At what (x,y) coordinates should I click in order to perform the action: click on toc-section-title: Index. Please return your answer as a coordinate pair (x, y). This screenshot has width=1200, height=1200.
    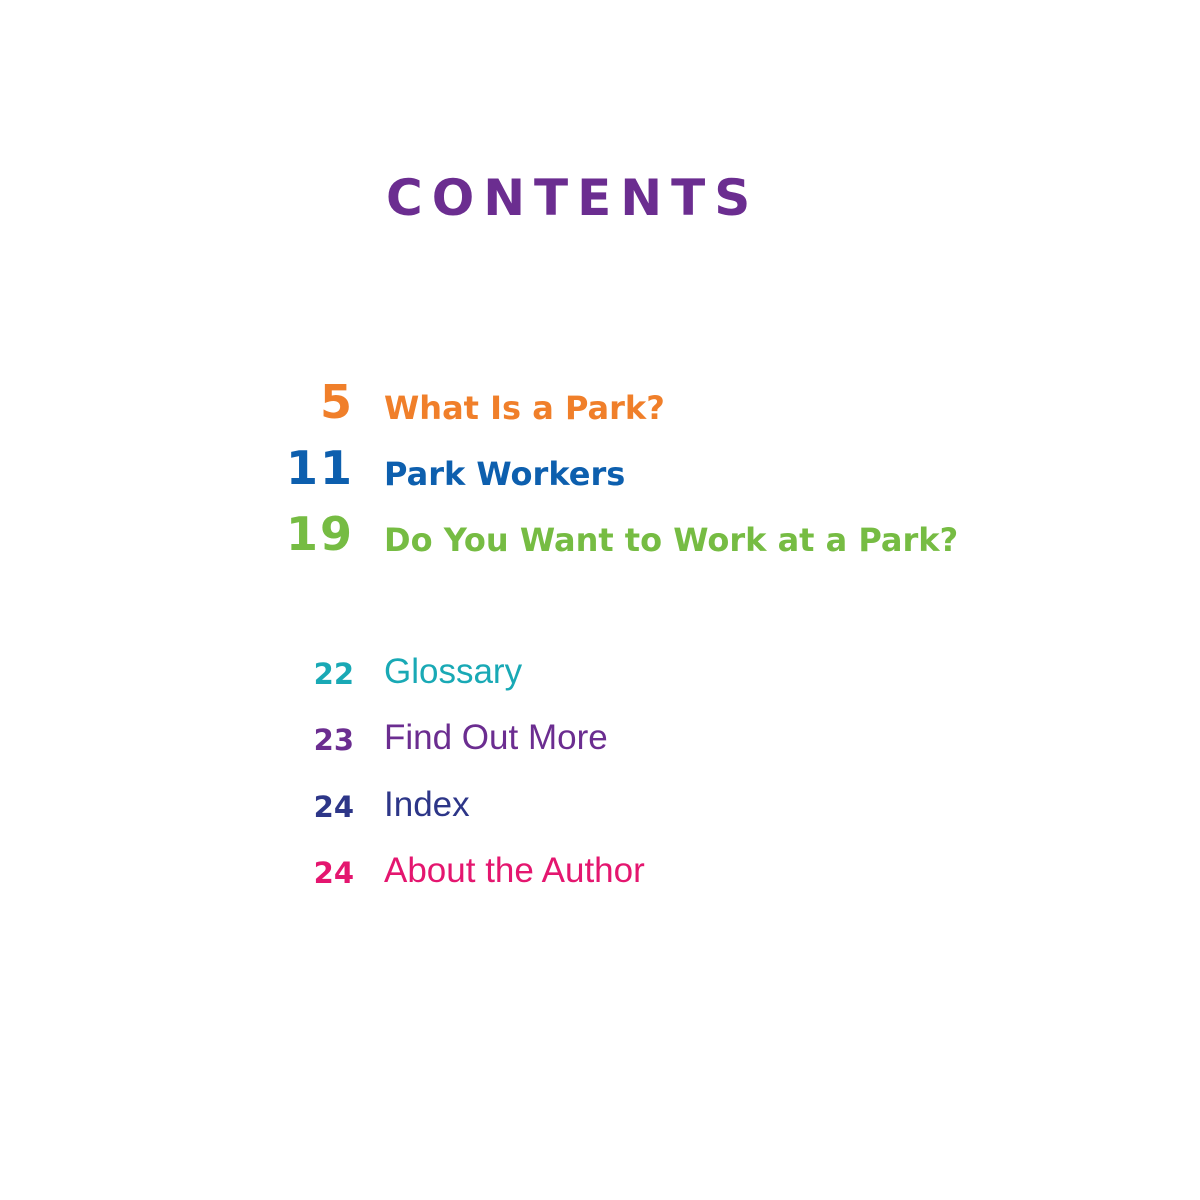
    Looking at the image, I should click on (427, 805).